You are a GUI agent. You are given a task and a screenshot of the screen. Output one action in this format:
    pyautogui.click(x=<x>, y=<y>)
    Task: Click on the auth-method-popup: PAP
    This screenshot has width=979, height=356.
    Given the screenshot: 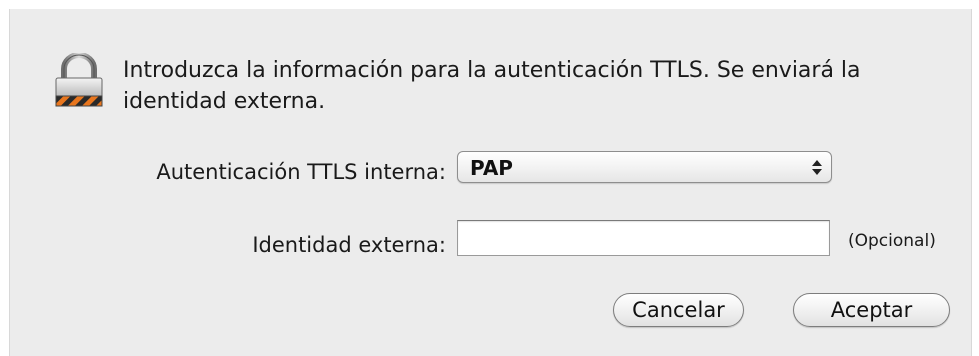 What is the action you would take?
    pyautogui.click(x=644, y=167)
    